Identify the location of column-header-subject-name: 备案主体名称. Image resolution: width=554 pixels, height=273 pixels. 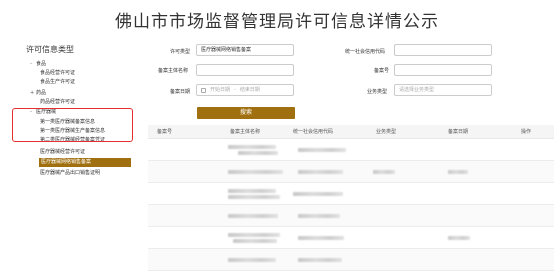
(245, 132).